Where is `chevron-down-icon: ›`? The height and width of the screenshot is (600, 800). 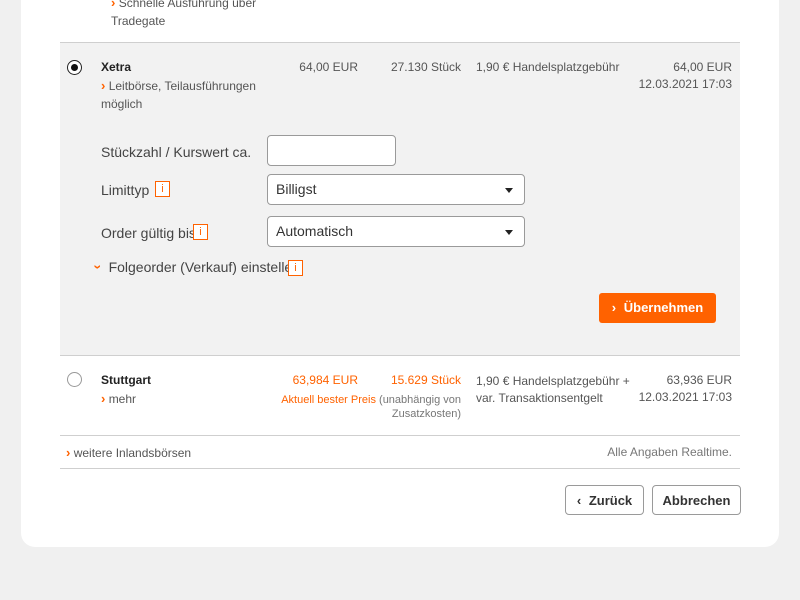
chevron-down-icon: › is located at coordinates (98, 267).